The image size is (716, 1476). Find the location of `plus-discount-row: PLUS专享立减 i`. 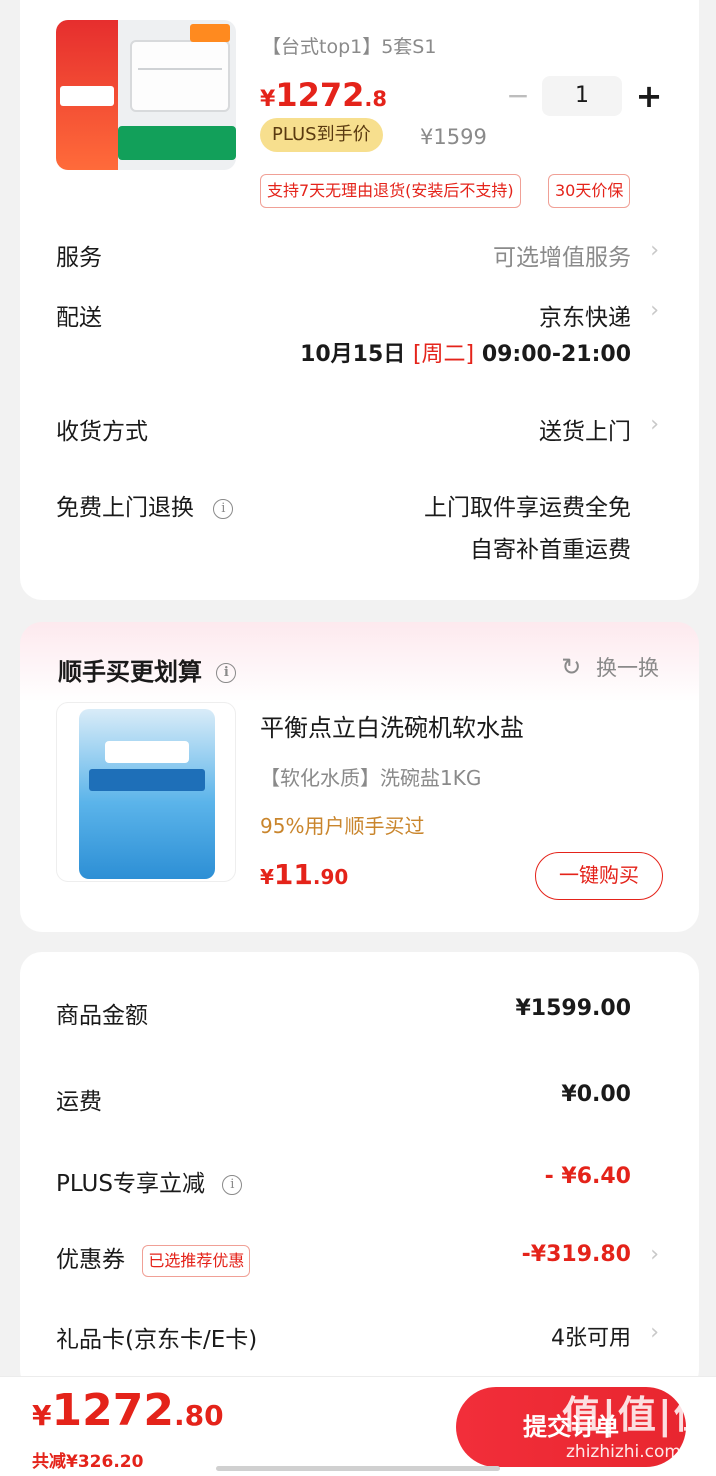

plus-discount-row: PLUS专享立减 i is located at coordinates (149, 1181).